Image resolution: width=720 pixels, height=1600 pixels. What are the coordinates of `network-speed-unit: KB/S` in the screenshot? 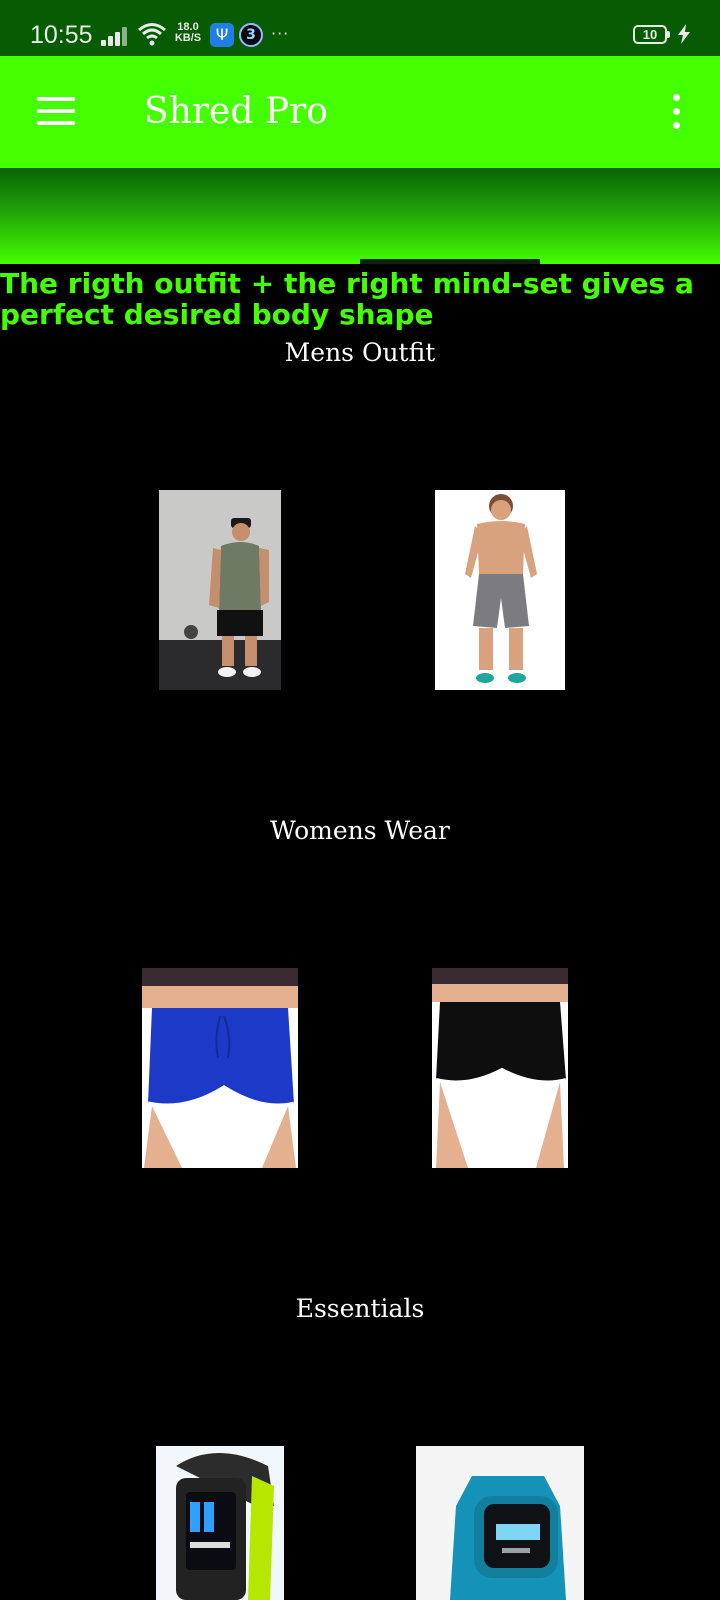 It's located at (188, 38).